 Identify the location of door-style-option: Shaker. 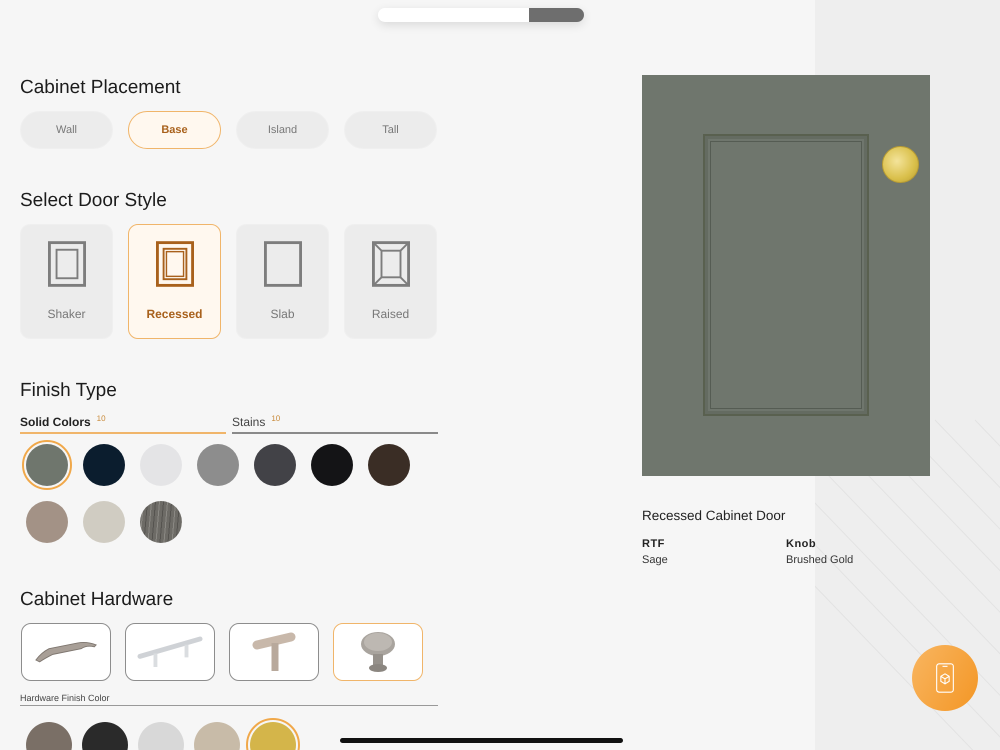
(66, 281).